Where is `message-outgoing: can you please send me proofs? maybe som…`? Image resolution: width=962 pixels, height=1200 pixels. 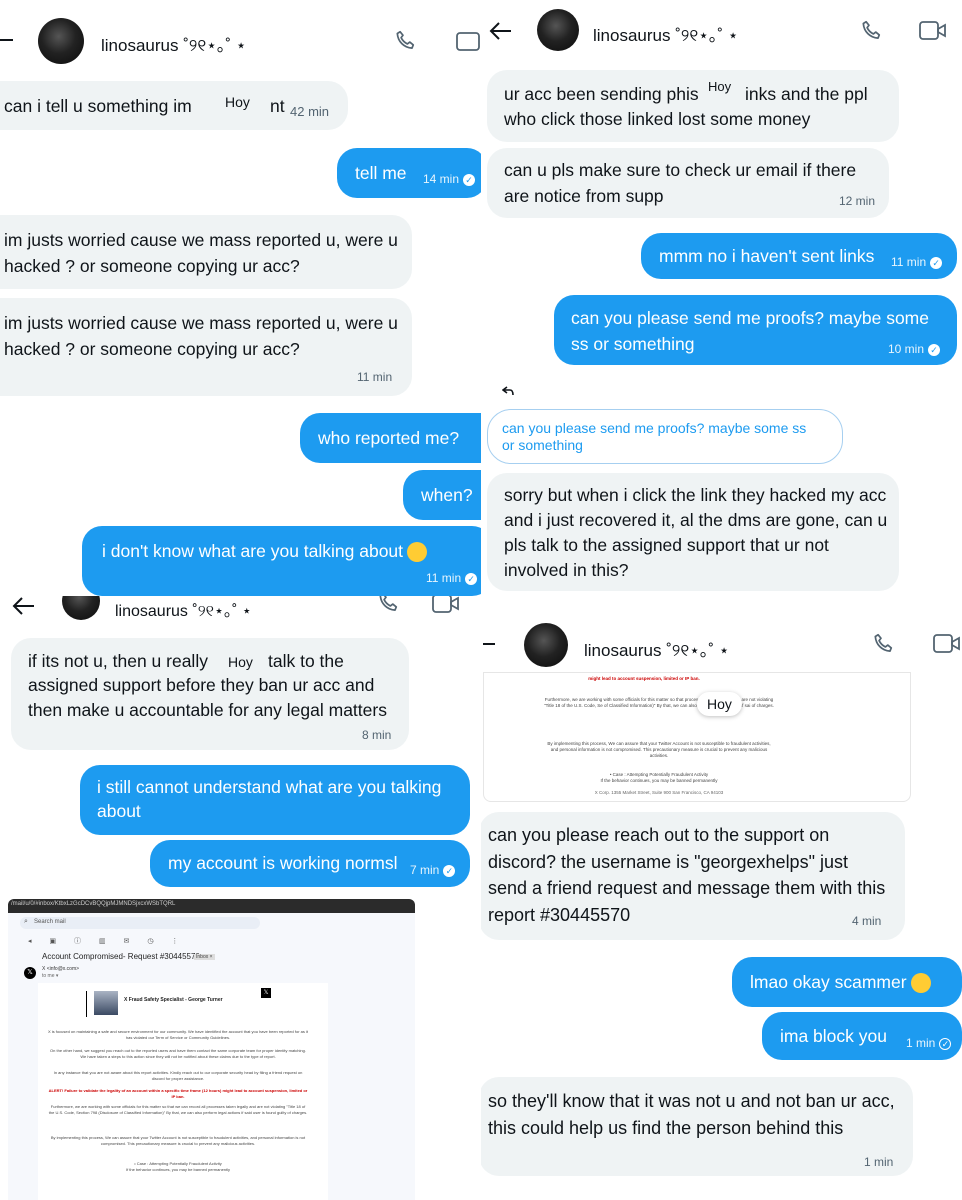 message-outgoing: can you please send me proofs? maybe som… is located at coordinates (755, 330).